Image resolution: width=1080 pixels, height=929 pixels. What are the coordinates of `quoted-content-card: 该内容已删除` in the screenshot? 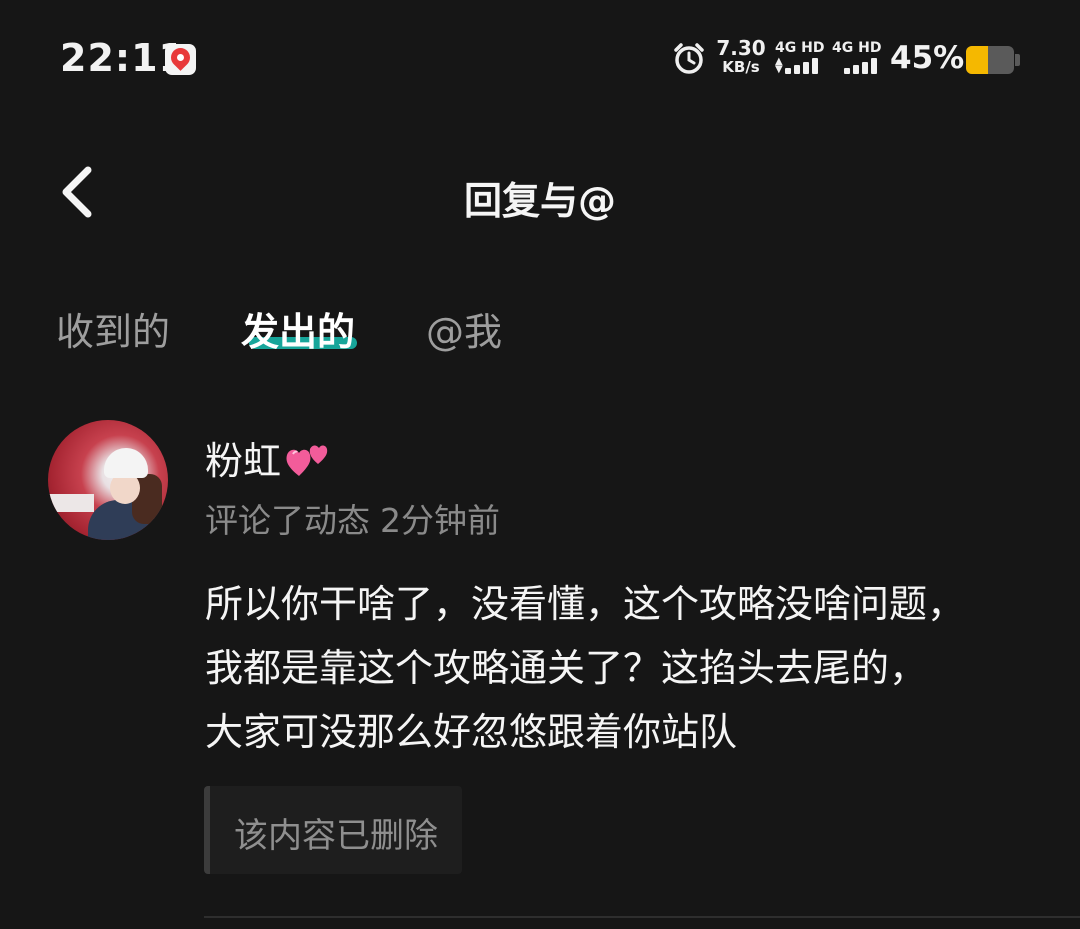 It's located at (333, 830).